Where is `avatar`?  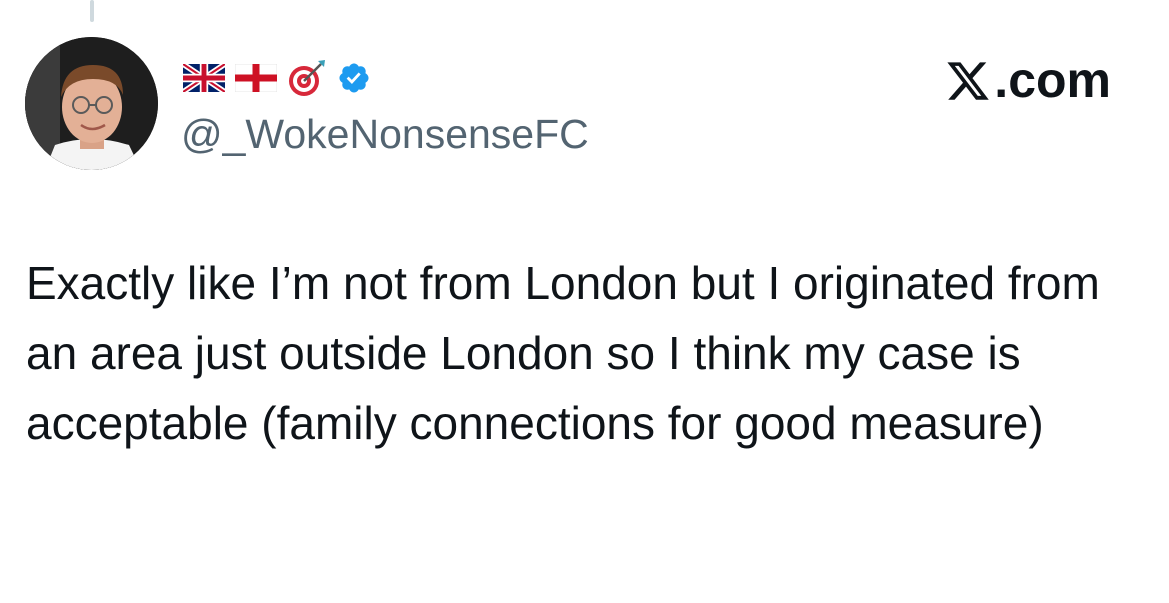 avatar is located at coordinates (91, 103).